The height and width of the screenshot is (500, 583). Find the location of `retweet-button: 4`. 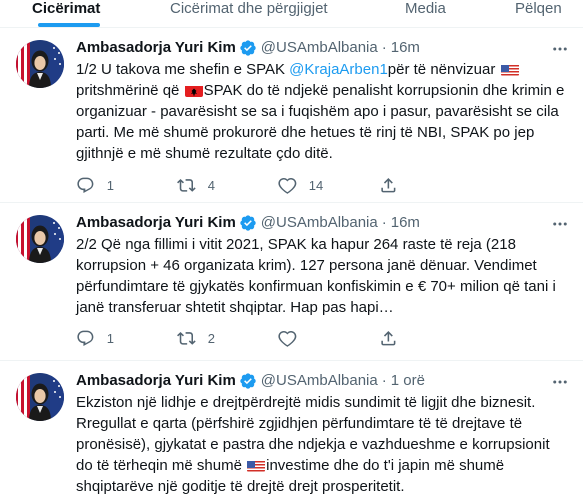

retweet-button: 4 is located at coordinates (196, 185).